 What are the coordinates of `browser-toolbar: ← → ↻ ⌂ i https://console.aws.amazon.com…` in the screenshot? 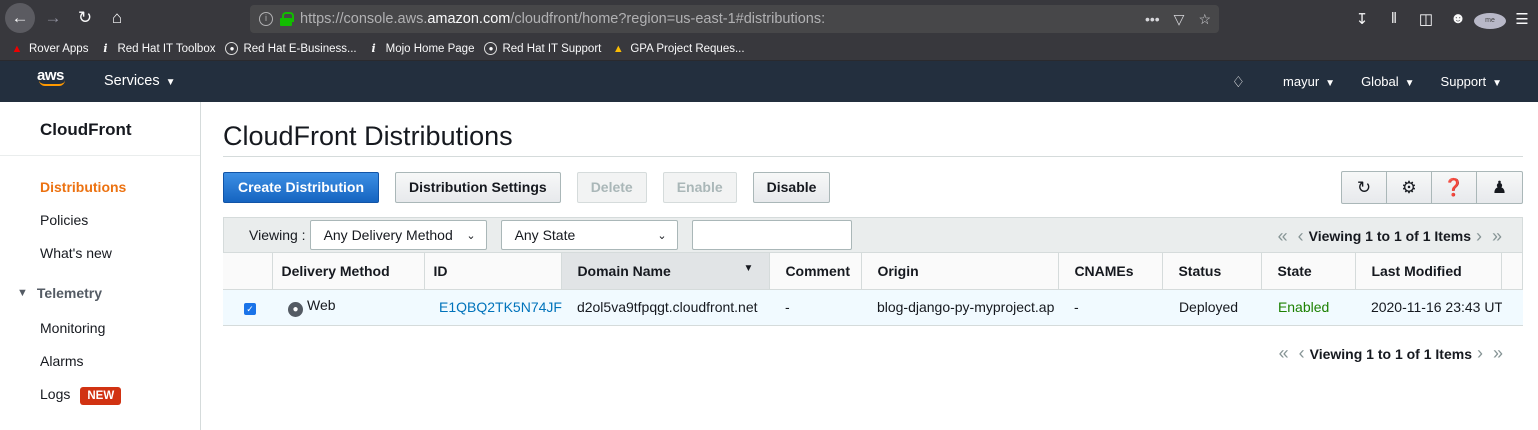 It's located at (769, 18).